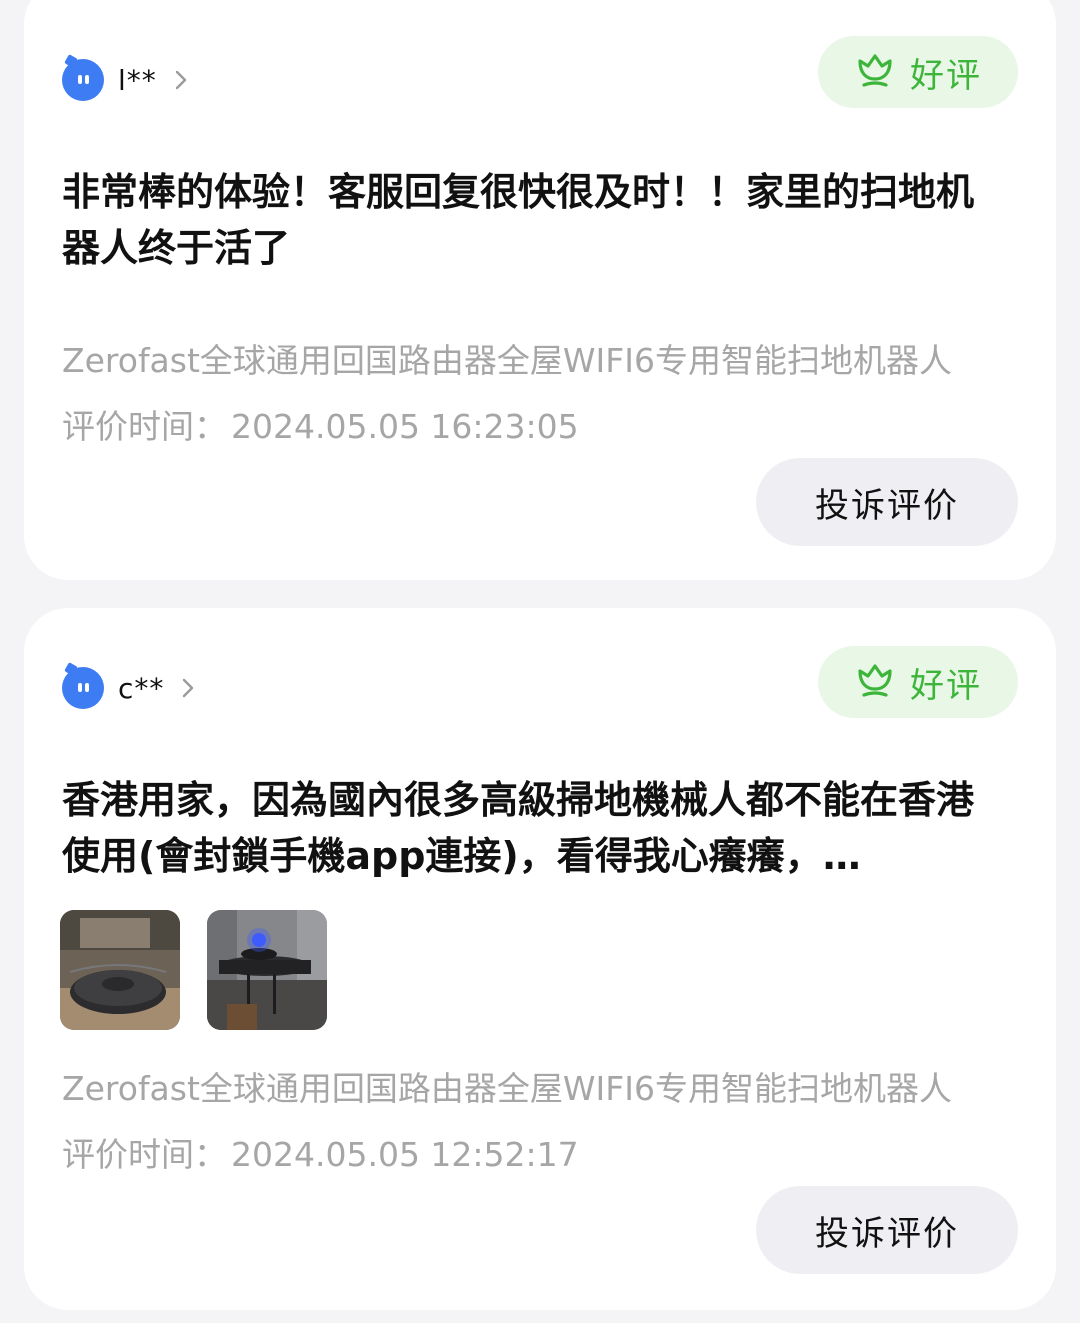 This screenshot has height=1323, width=1080. What do you see at coordinates (137, 80) in the screenshot?
I see `reviewer-name: l**` at bounding box center [137, 80].